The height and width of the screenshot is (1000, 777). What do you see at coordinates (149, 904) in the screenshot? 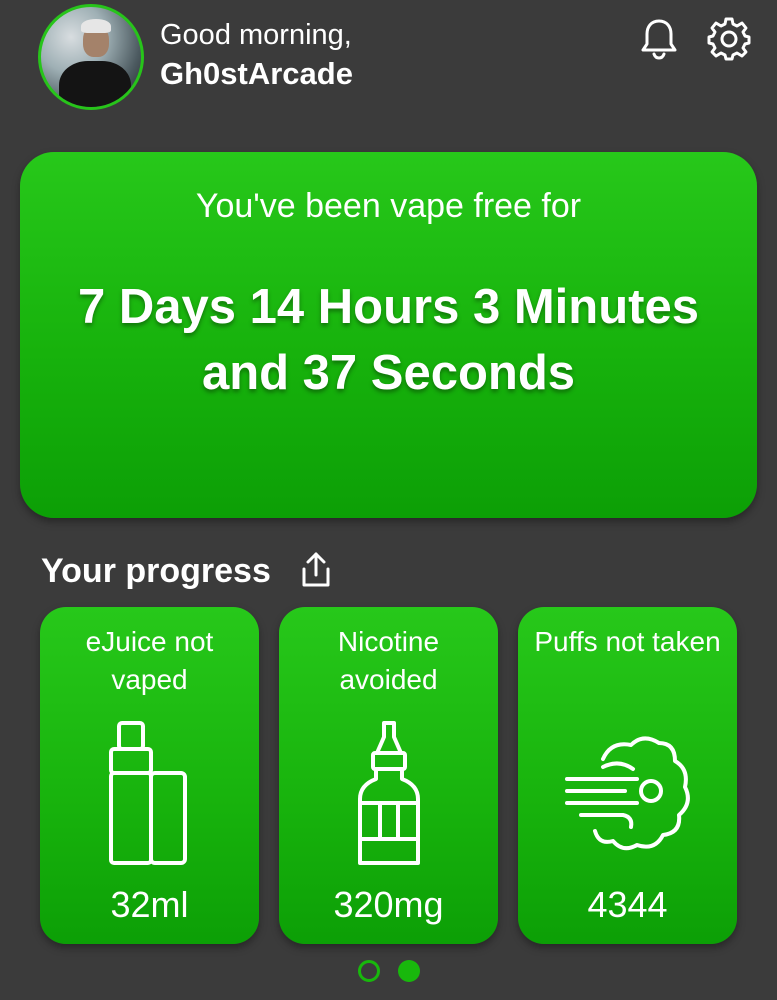
I see `ejuice-value: 32ml` at bounding box center [149, 904].